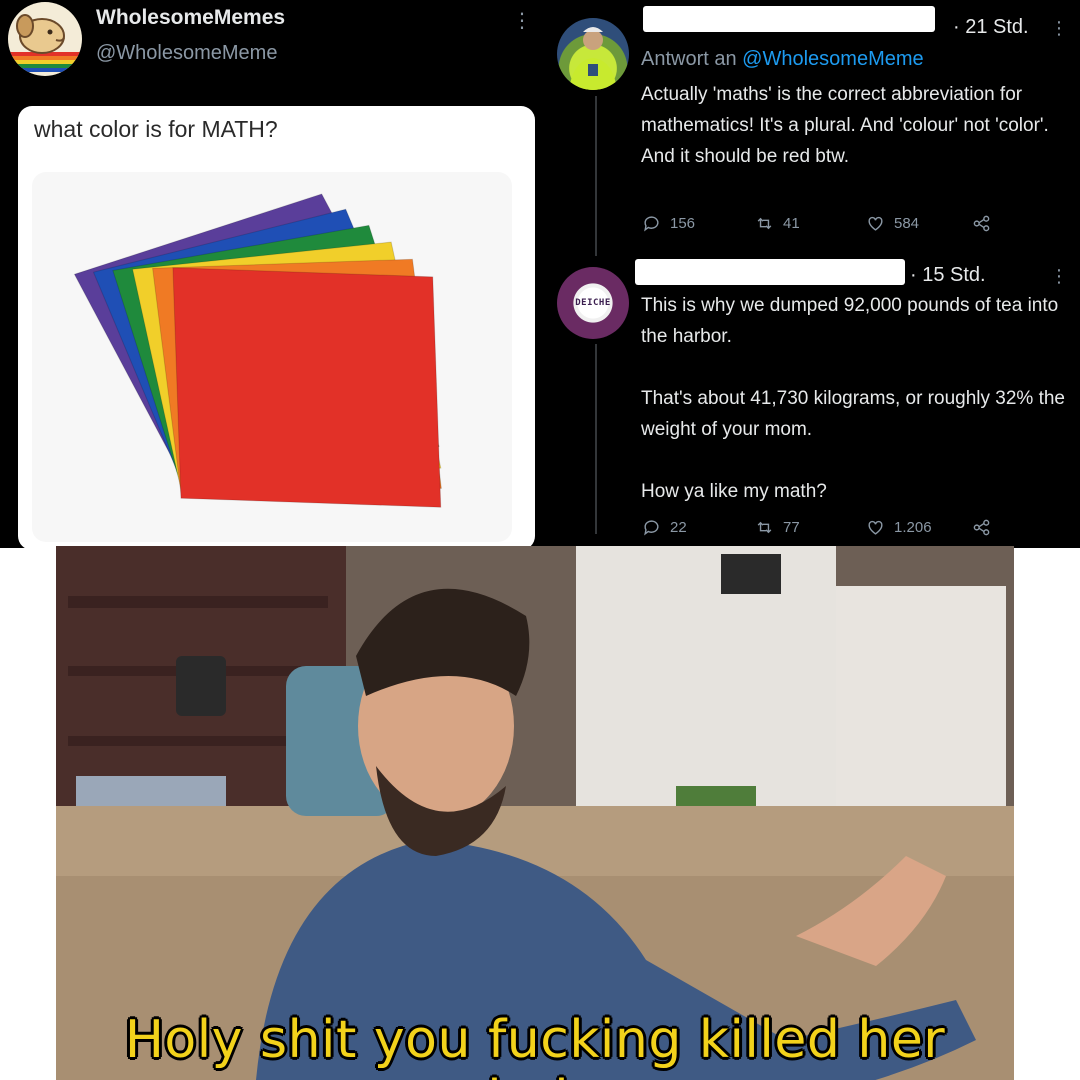  Describe the element at coordinates (892, 223) in the screenshot. I see `like-button: 584` at that location.